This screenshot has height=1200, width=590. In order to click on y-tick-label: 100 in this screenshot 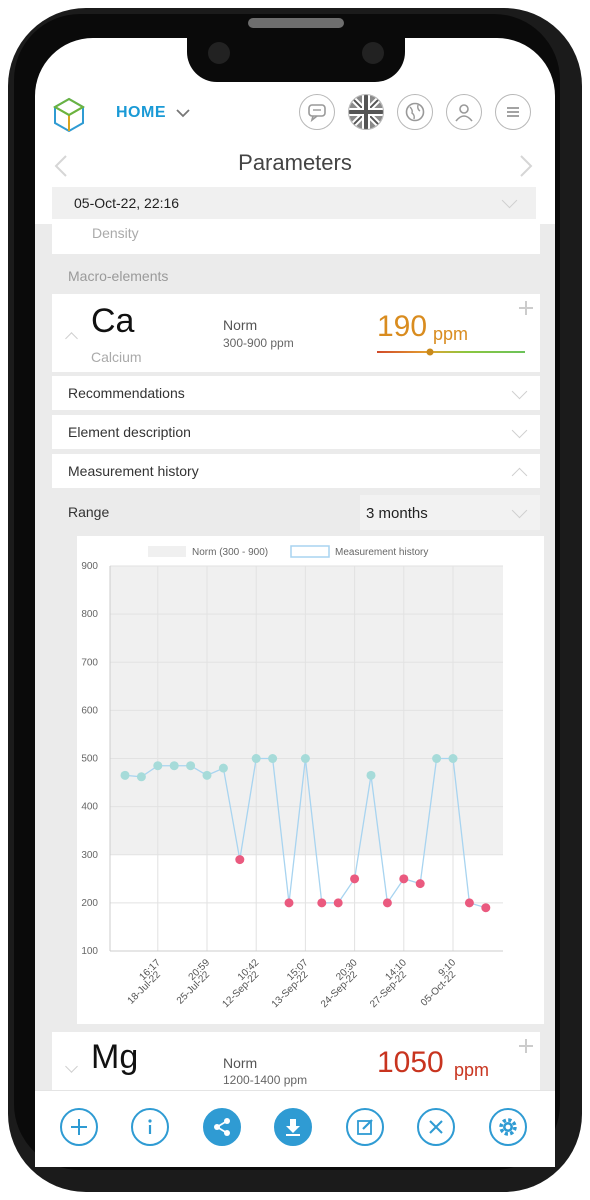, I will do `click(89, 951)`.